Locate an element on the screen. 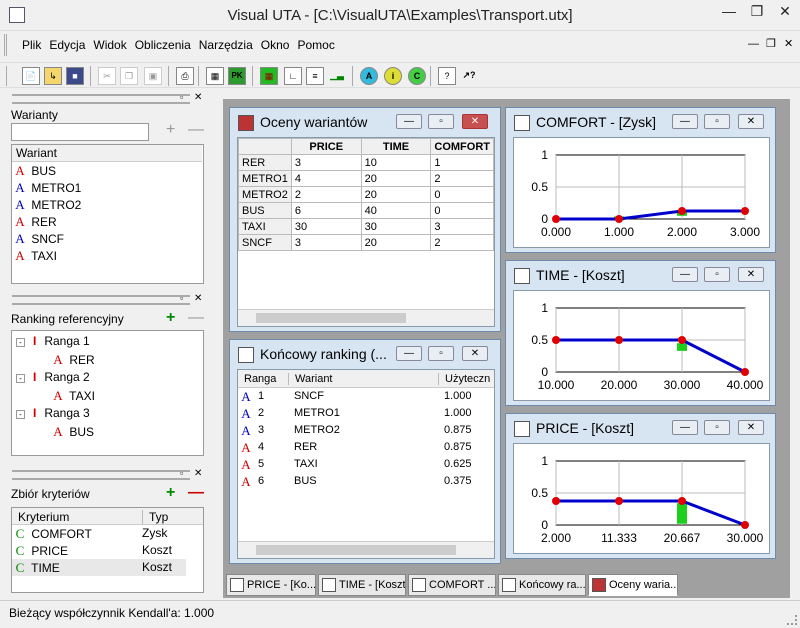 The height and width of the screenshot is (628, 800). table-cell: RER is located at coordinates (265, 162).